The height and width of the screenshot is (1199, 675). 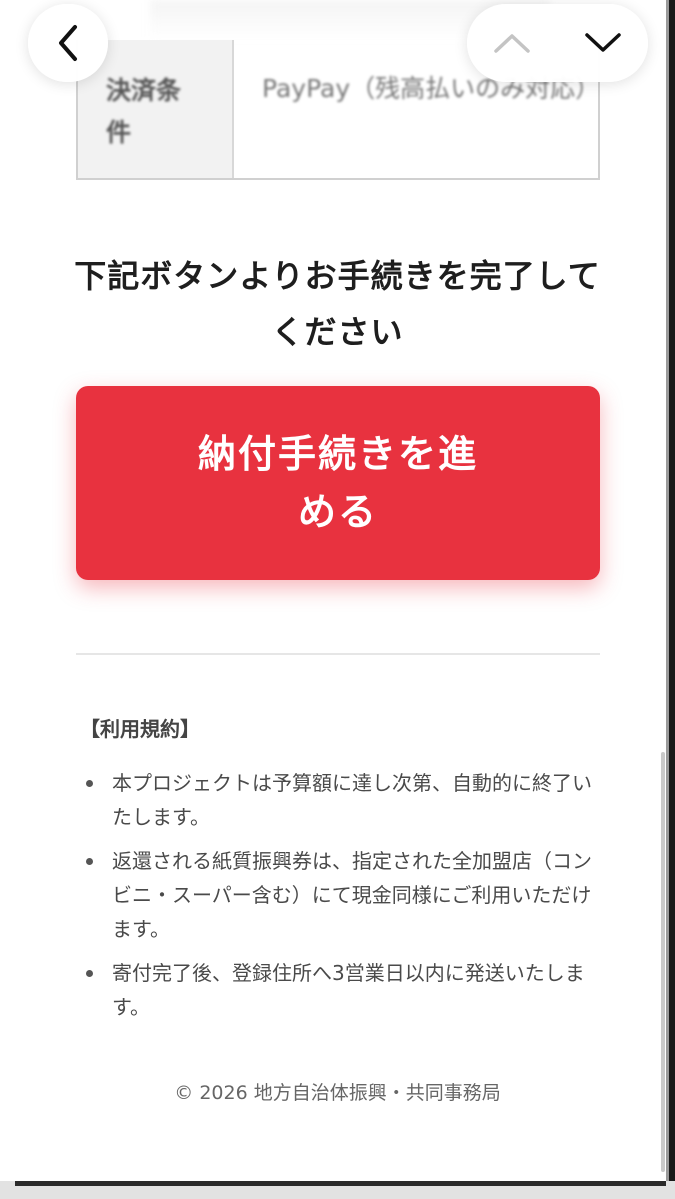 I want to click on result-navigation, so click(x=557, y=43).